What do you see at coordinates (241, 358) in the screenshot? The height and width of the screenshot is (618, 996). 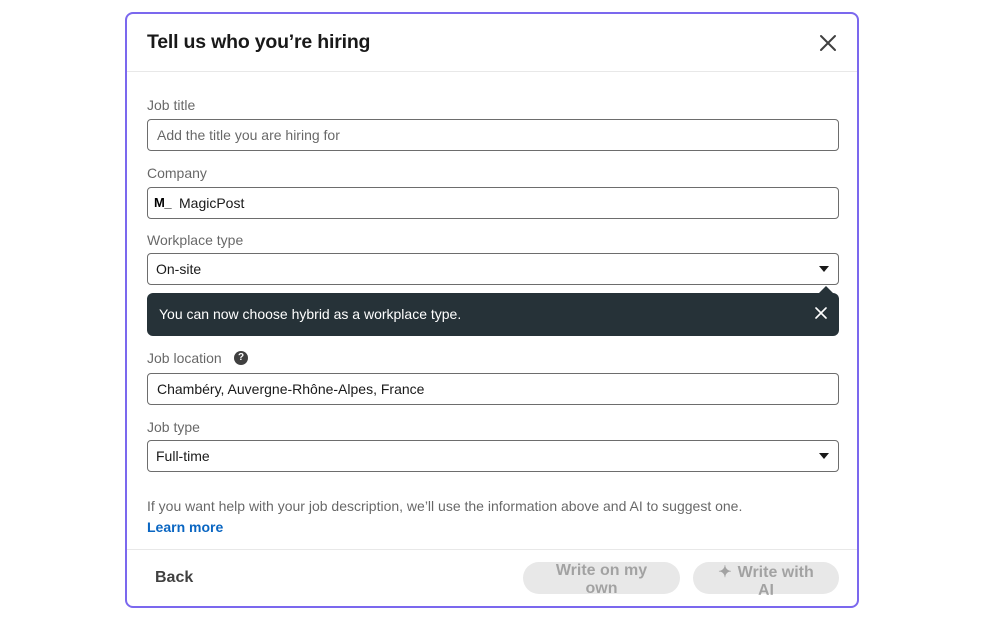 I see `help-icon: ?` at bounding box center [241, 358].